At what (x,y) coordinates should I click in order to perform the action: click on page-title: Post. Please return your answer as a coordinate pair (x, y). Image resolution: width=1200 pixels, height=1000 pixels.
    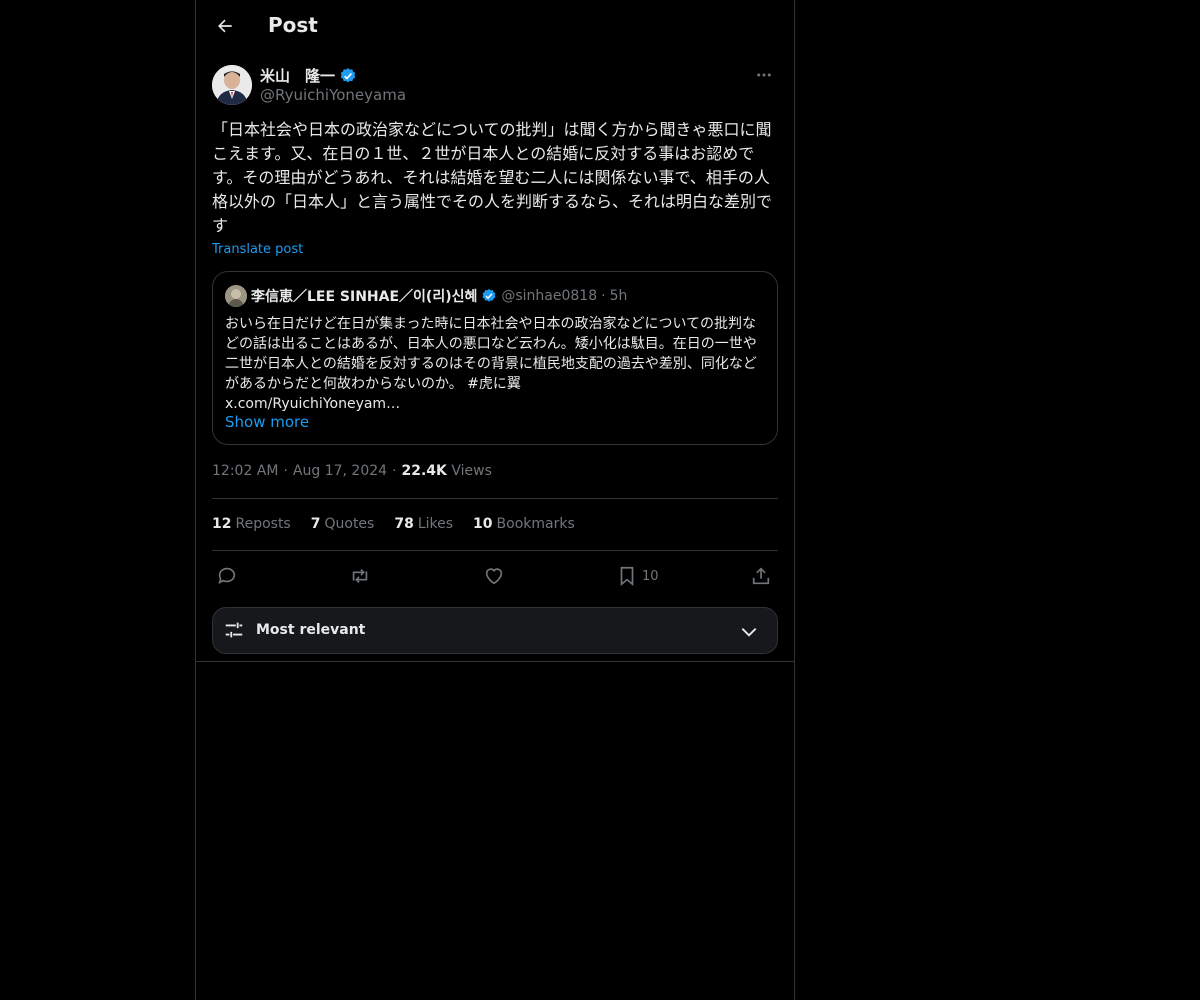
    Looking at the image, I should click on (293, 25).